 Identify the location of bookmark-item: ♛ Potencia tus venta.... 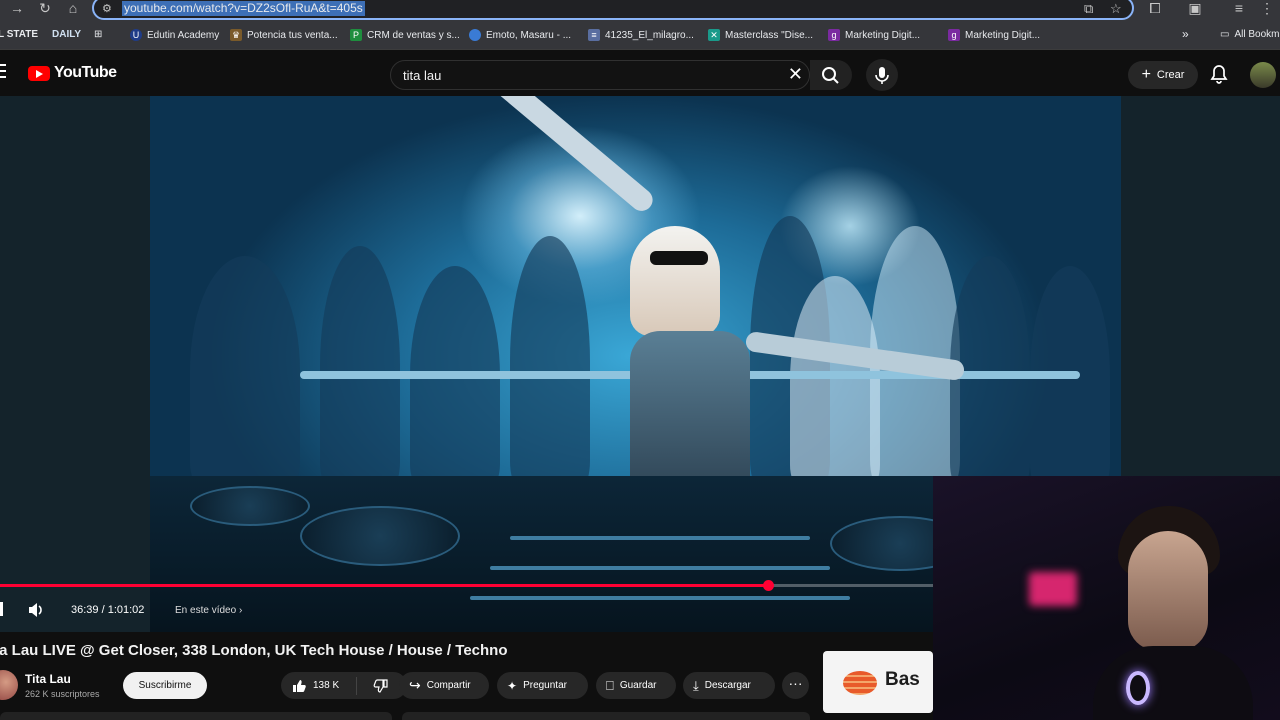
(284, 35).